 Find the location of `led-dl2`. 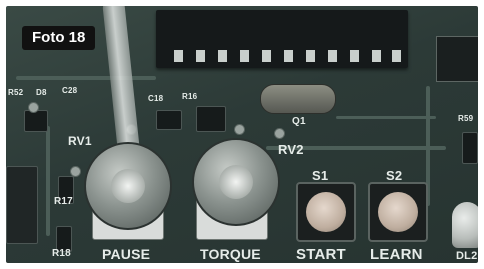

led-dl2 is located at coordinates (465, 225).